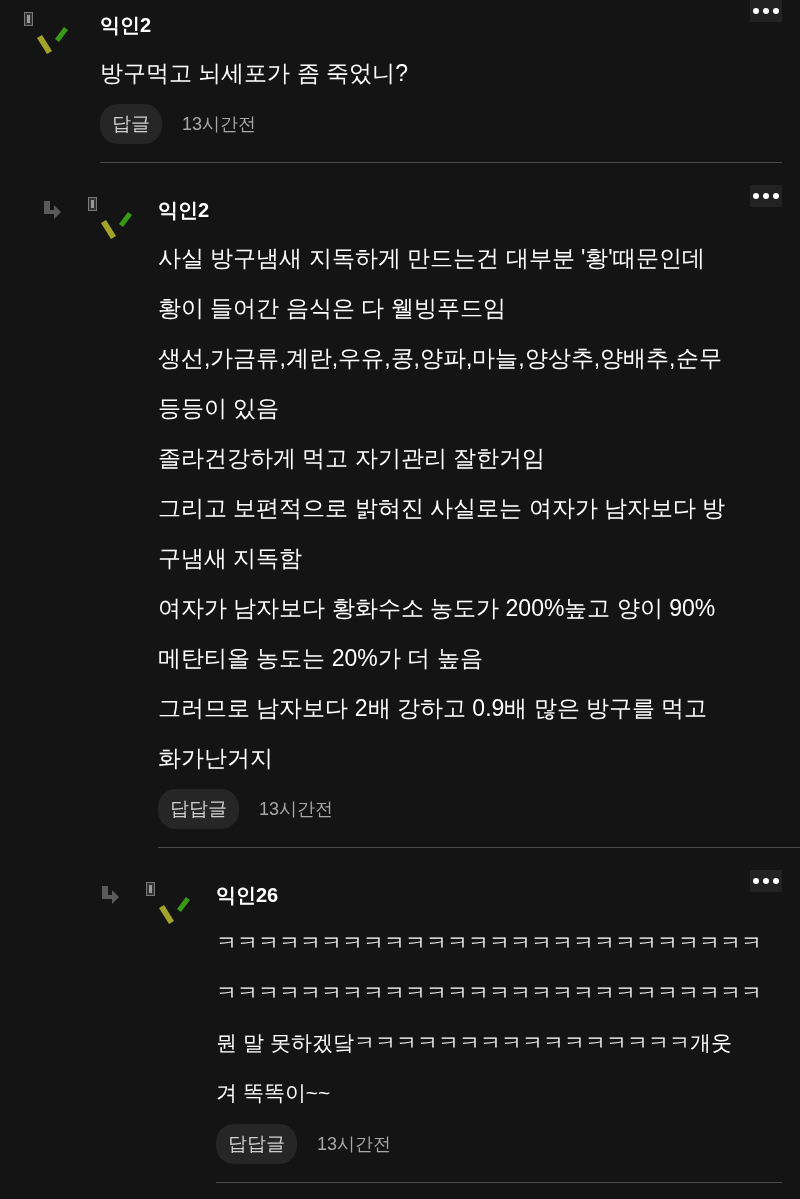  What do you see at coordinates (247, 895) in the screenshot?
I see `author-name: 익인26` at bounding box center [247, 895].